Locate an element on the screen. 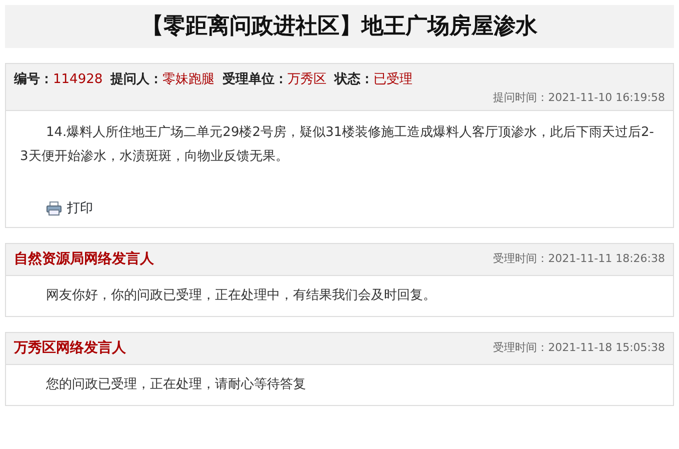 Image resolution: width=679 pixels, height=449 pixels. field-value: 114928 is located at coordinates (78, 80).